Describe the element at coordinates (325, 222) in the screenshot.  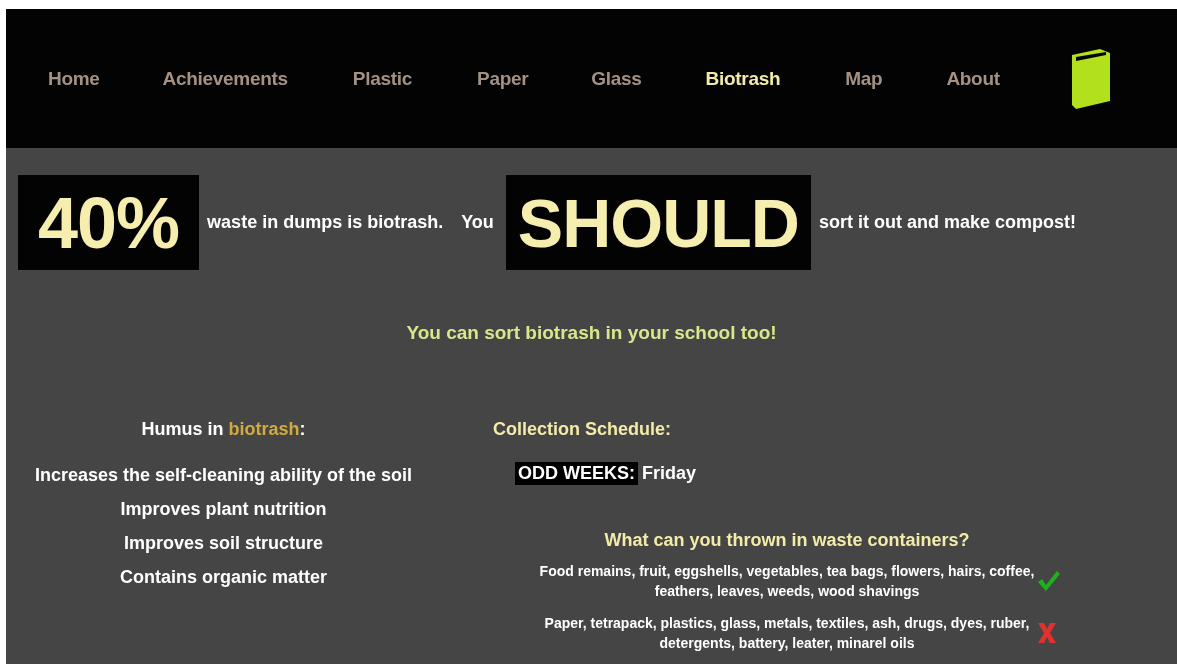
I see `headline-text: waste in dumps is biotrash.` at that location.